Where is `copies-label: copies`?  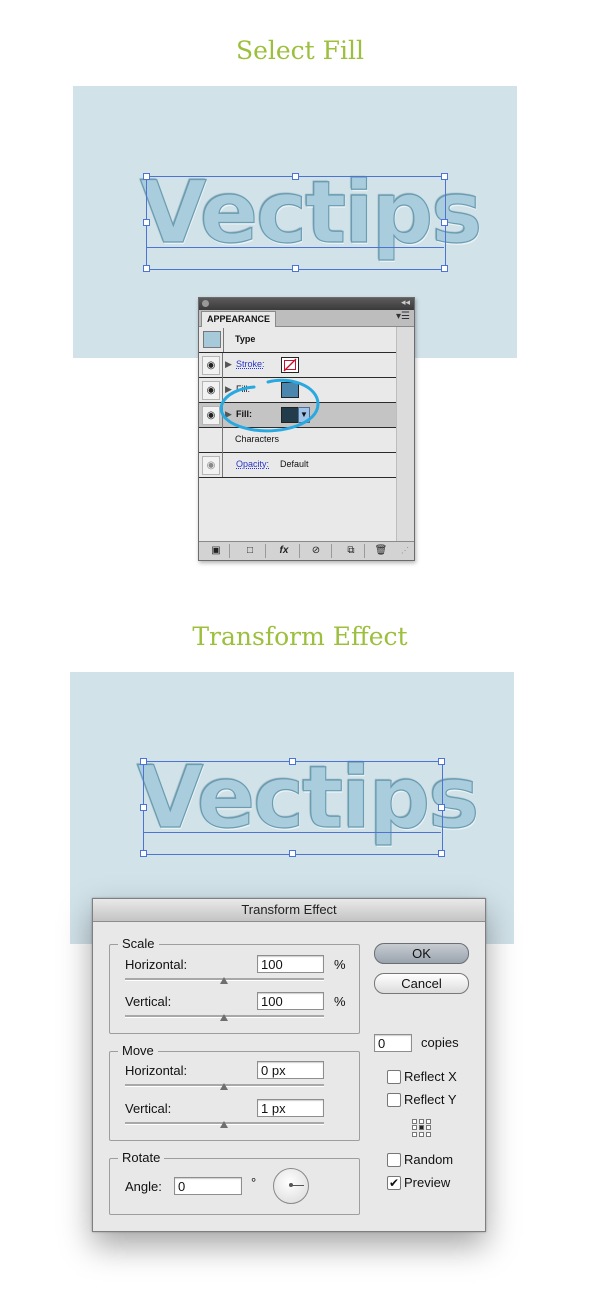
copies-label: copies is located at coordinates (440, 1042).